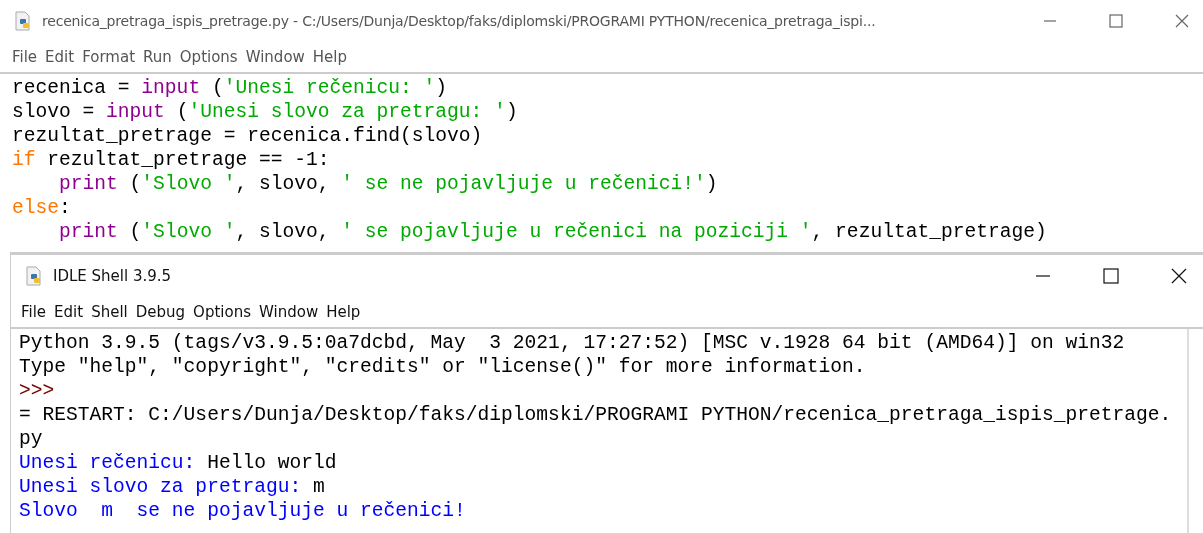 This screenshot has height=533, width=1203. What do you see at coordinates (1179, 276) in the screenshot?
I see `close-icon` at bounding box center [1179, 276].